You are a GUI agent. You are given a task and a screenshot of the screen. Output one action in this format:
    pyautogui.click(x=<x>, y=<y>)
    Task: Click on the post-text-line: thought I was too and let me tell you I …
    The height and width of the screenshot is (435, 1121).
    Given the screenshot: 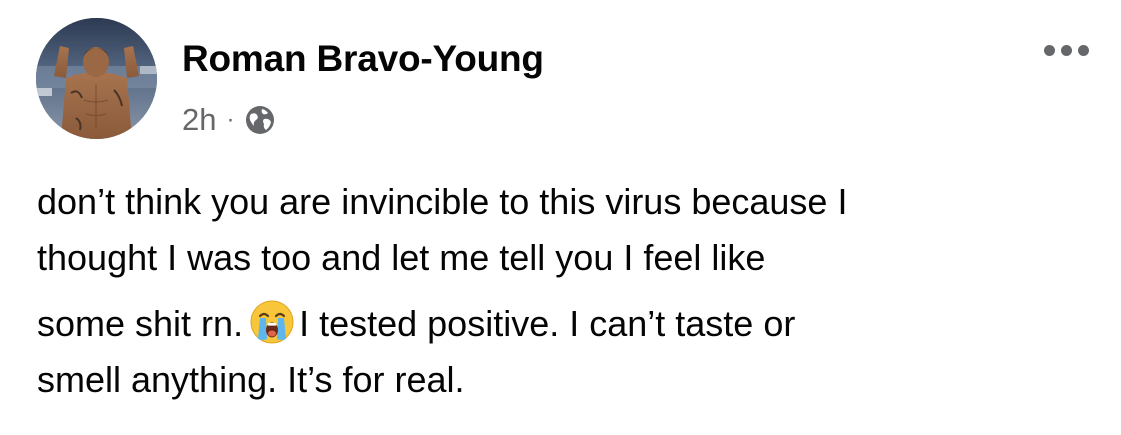 What is the action you would take?
    pyautogui.click(x=401, y=257)
    